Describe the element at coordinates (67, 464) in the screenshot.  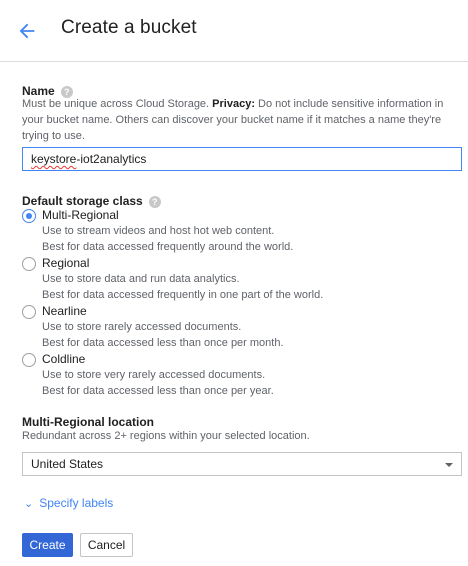
I see `location-select-value: United States` at that location.